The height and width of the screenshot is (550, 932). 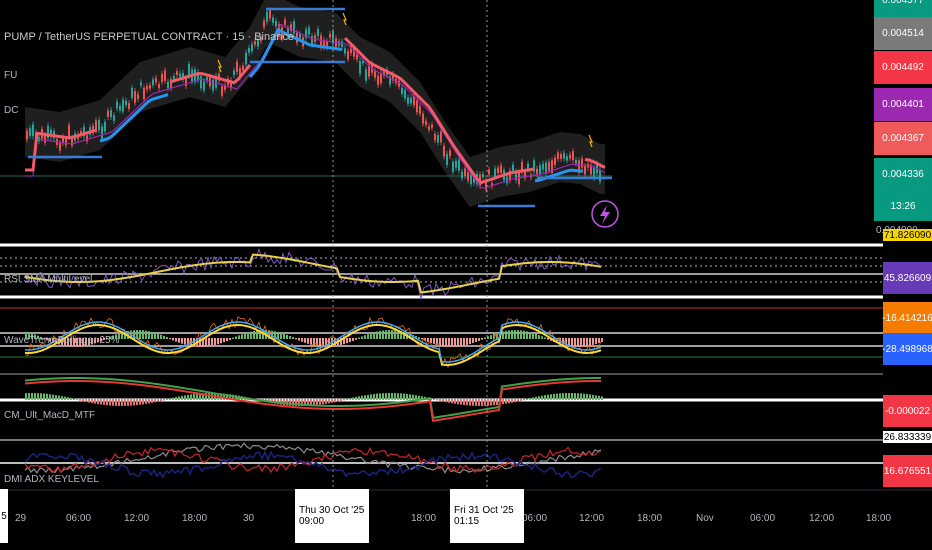 I want to click on indicator-label-wt: WaveTrend Bollinger 25%, so click(x=62, y=340).